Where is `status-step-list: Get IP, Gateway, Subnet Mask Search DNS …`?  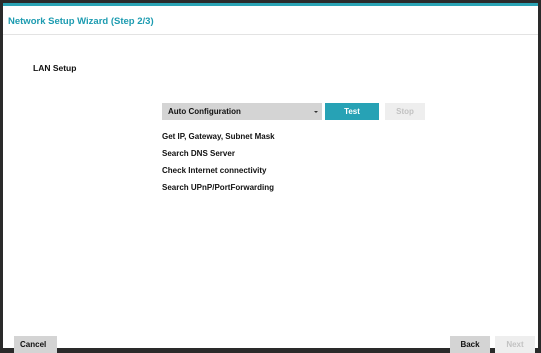 status-step-list: Get IP, Gateway, Subnet Mask Search DNS … is located at coordinates (218, 166).